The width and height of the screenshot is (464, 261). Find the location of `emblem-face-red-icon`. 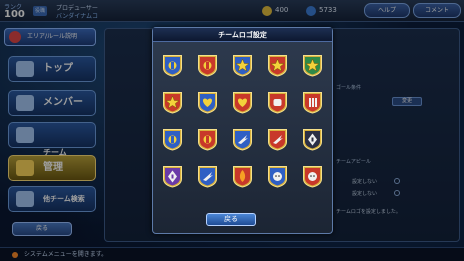

emblem-face-red-icon is located at coordinates (312, 176).